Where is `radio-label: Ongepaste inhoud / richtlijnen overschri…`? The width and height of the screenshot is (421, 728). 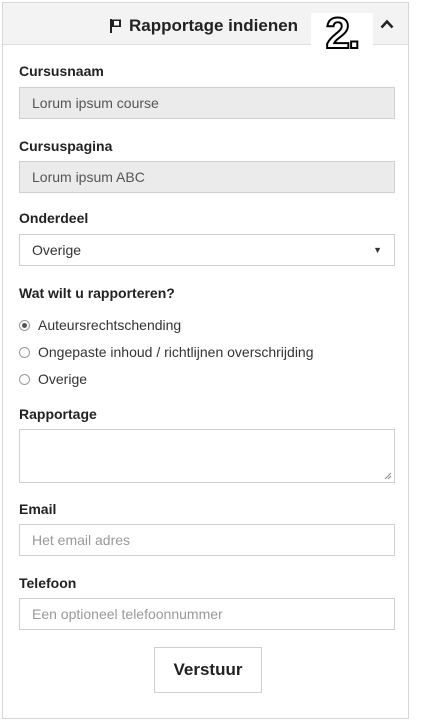 radio-label: Ongepaste inhoud / richtlijnen overschri… is located at coordinates (176, 352).